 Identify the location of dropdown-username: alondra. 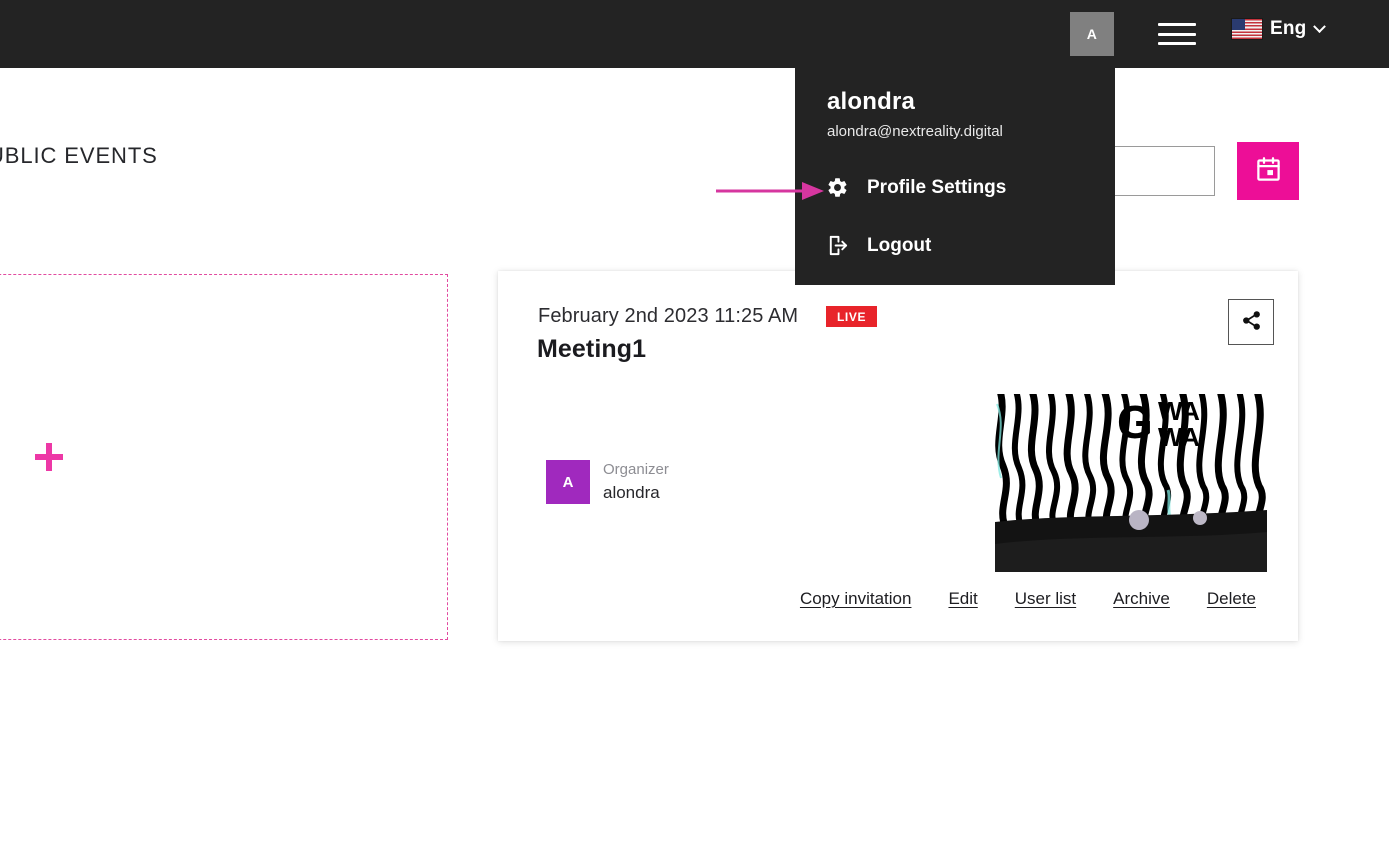
(871, 101).